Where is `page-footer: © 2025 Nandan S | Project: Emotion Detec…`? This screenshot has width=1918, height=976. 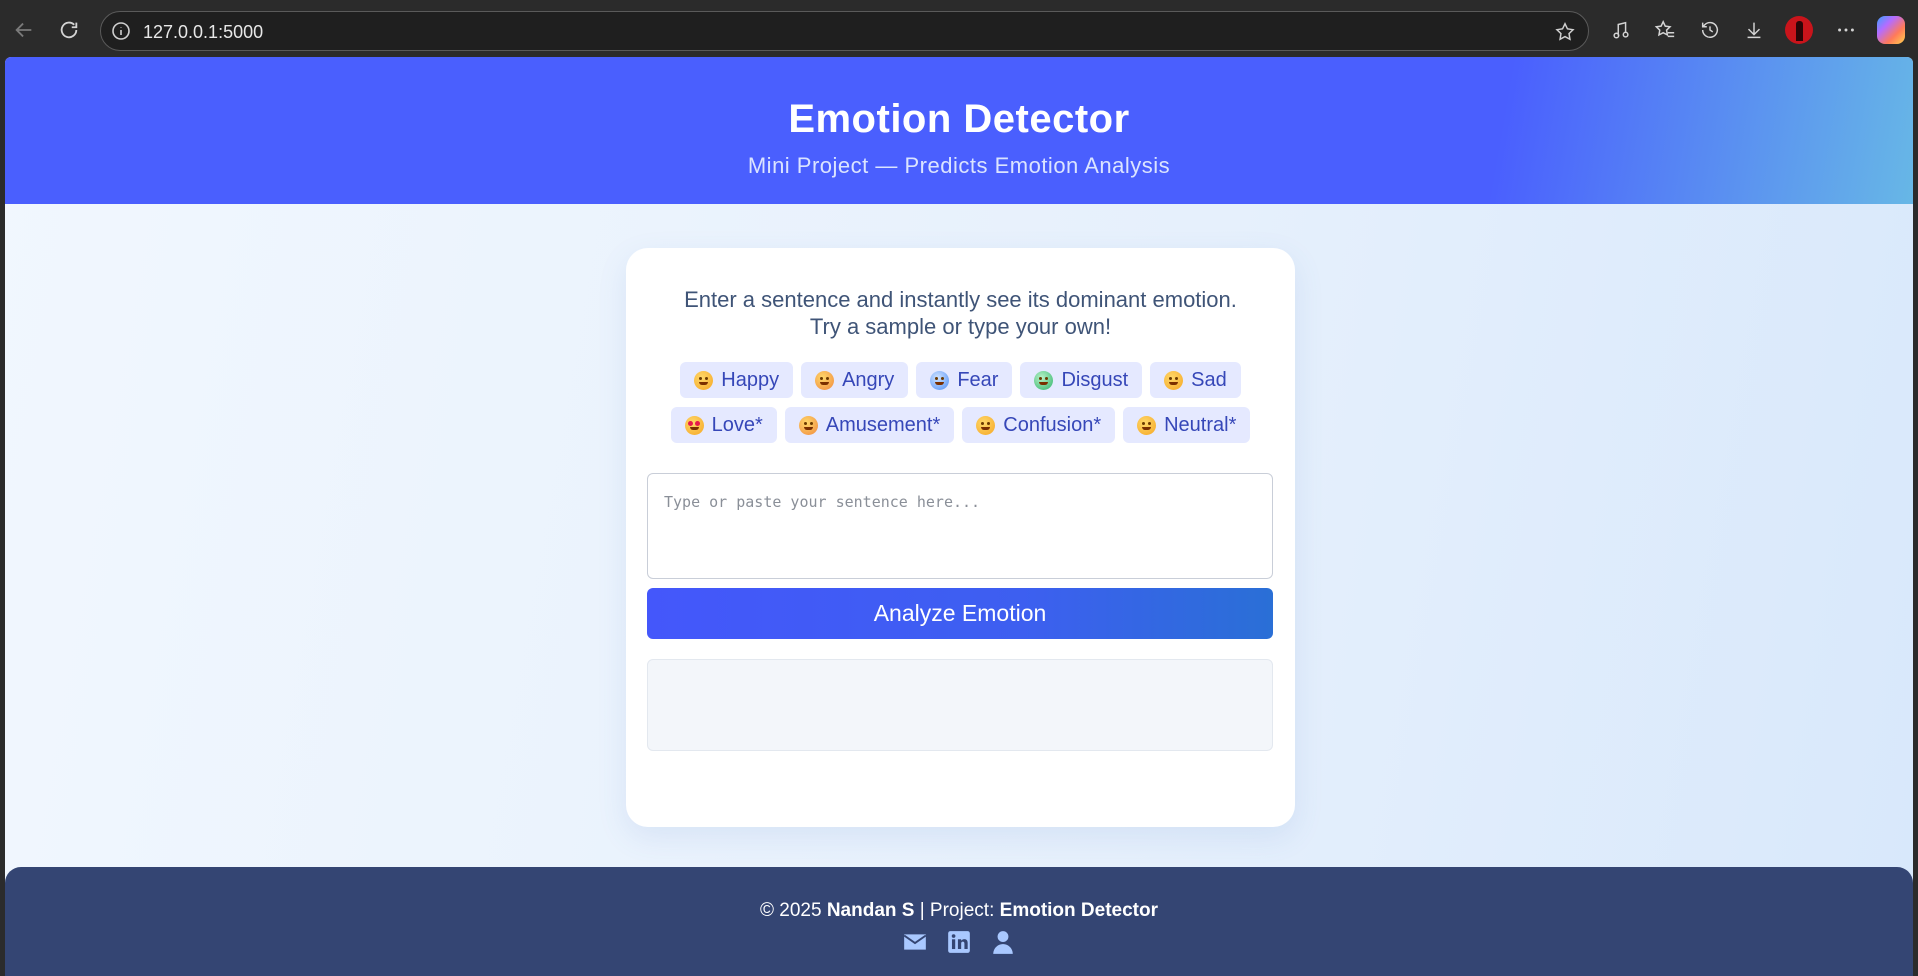 page-footer: © 2025 Nandan S | Project: Emotion Detec… is located at coordinates (959, 921).